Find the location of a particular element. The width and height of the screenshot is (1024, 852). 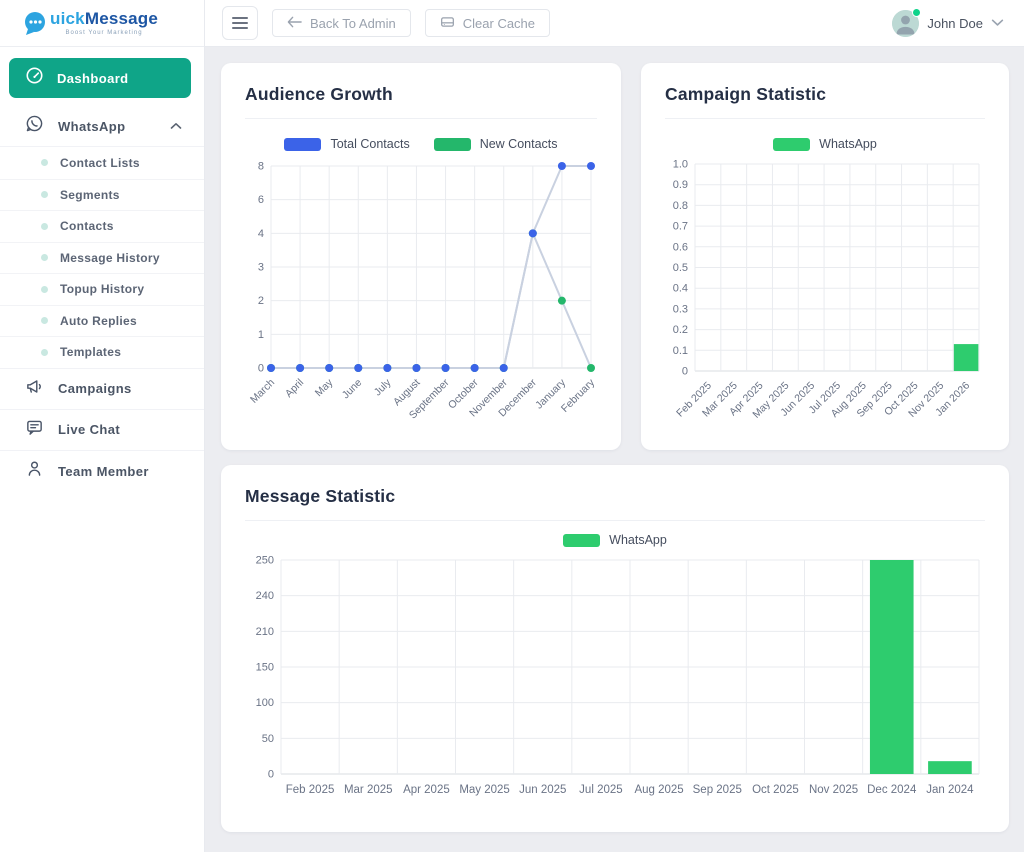

sidebar-subitem-label: Templates is located at coordinates (91, 352).